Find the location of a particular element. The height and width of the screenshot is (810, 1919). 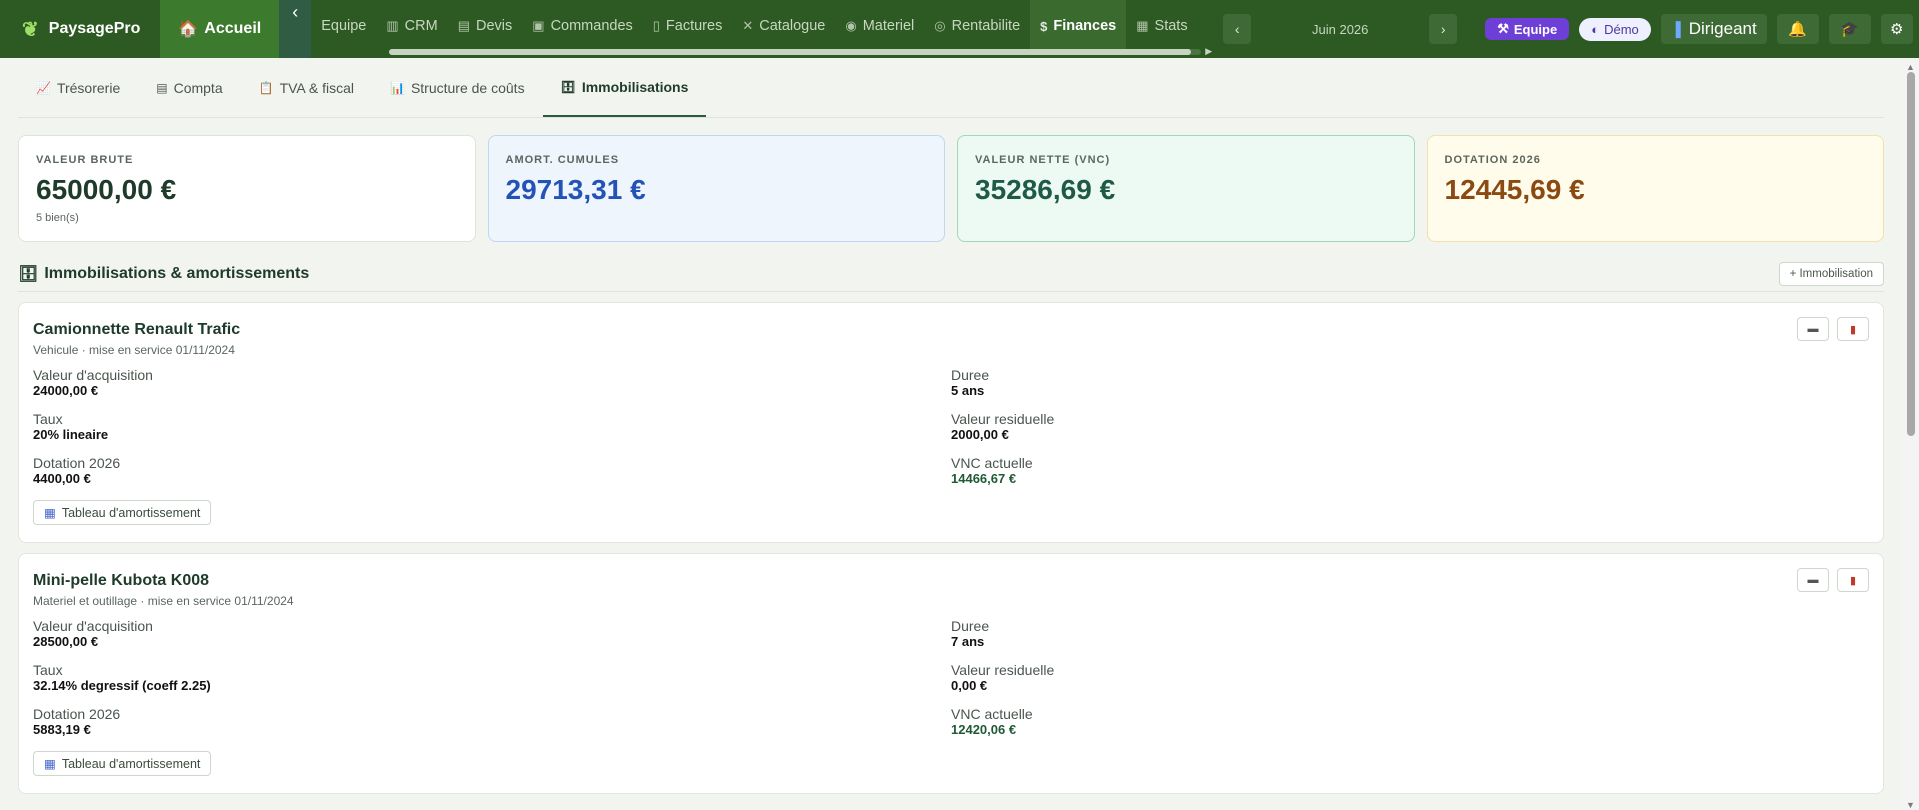

field-taux: Taux 32.14% degressif (coeff 2.25) is located at coordinates (492, 684).